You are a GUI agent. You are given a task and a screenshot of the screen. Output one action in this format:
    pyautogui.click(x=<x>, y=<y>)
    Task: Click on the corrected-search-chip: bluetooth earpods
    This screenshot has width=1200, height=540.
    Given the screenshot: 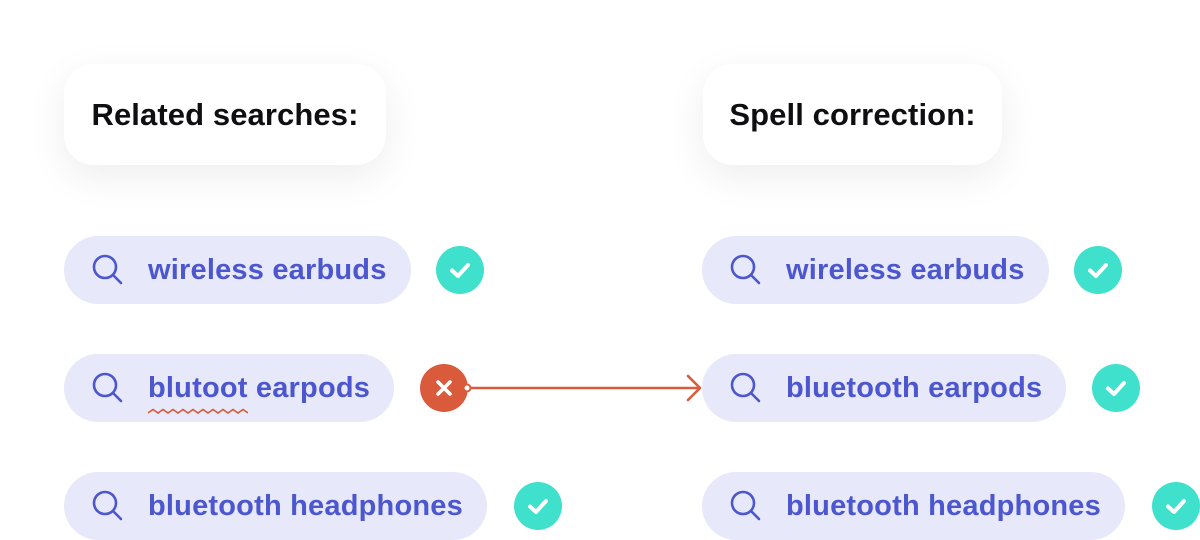 What is the action you would take?
    pyautogui.click(x=884, y=388)
    